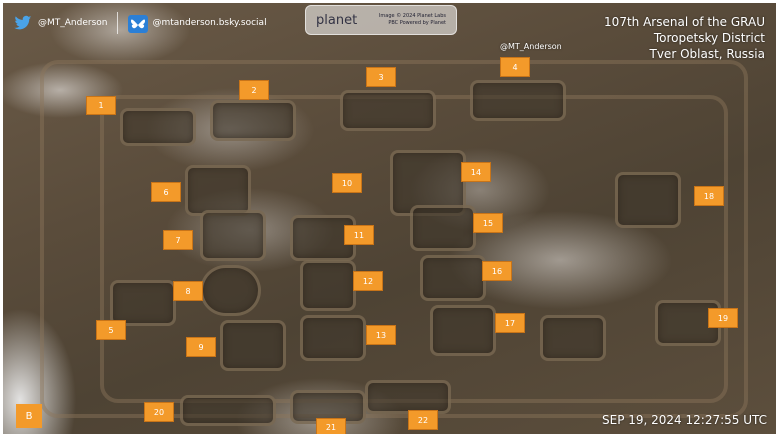 This screenshot has width=779, height=437. Describe the element at coordinates (531, 46) in the screenshot. I see `overlay-handle: @MT_Anderson` at that location.